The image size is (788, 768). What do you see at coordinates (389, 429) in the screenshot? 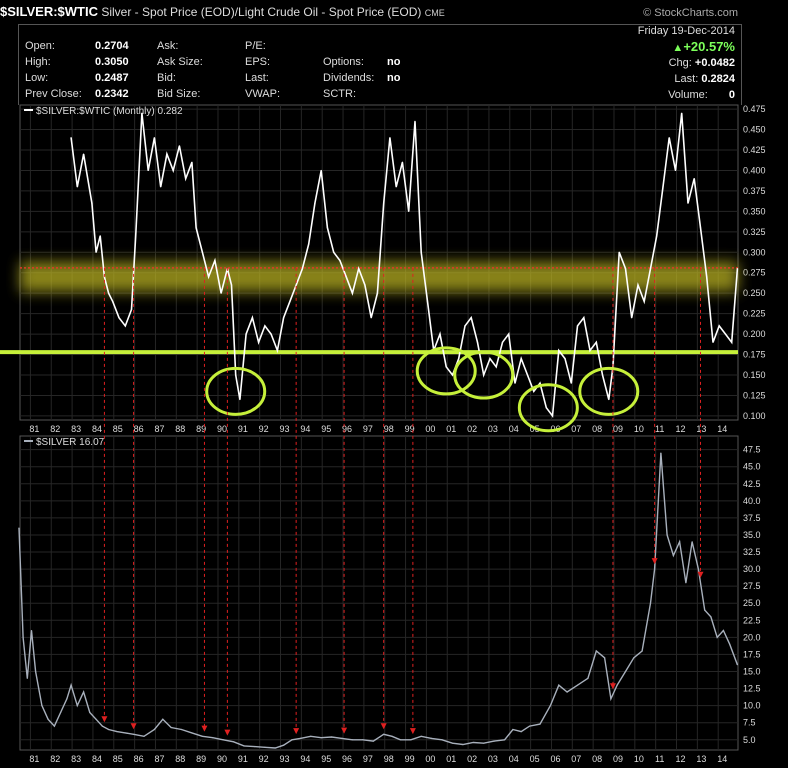
I see `x-tick-label: 98` at bounding box center [389, 429].